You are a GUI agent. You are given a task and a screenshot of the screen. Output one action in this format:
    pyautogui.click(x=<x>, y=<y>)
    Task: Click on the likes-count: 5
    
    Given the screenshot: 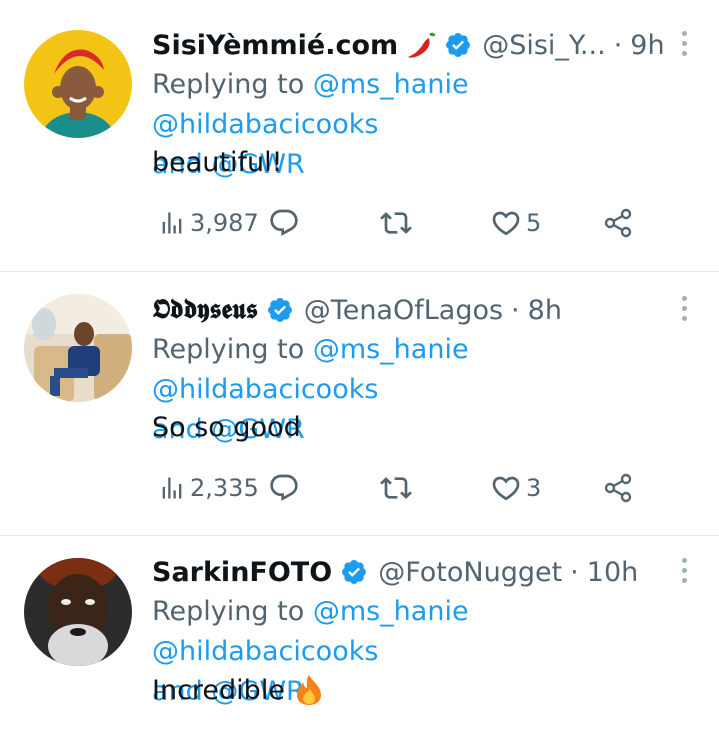 What is the action you would take?
    pyautogui.click(x=534, y=223)
    